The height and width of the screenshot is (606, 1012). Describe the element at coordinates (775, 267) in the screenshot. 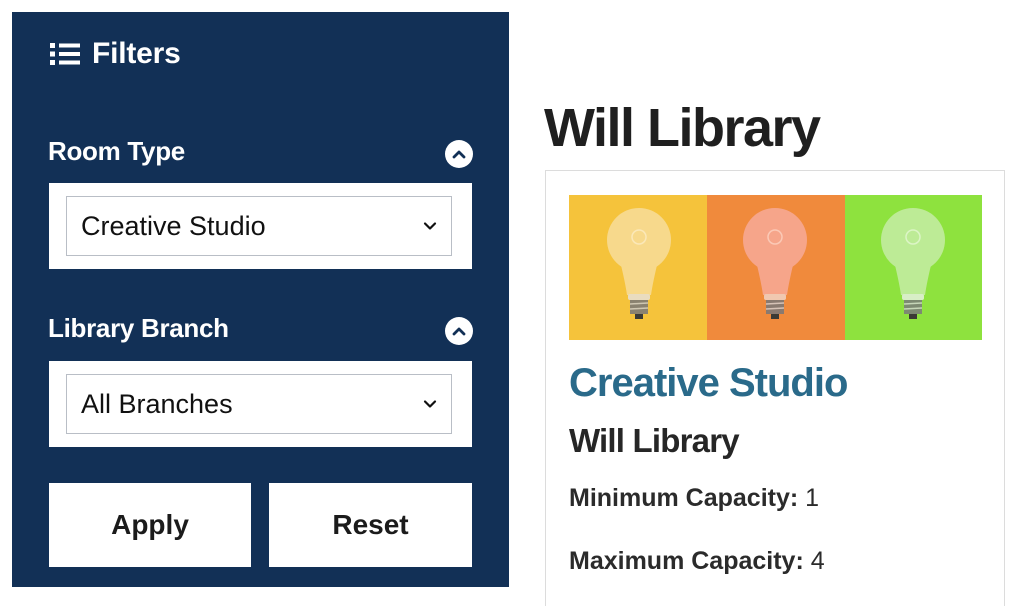

I see `light-bulbs-image` at that location.